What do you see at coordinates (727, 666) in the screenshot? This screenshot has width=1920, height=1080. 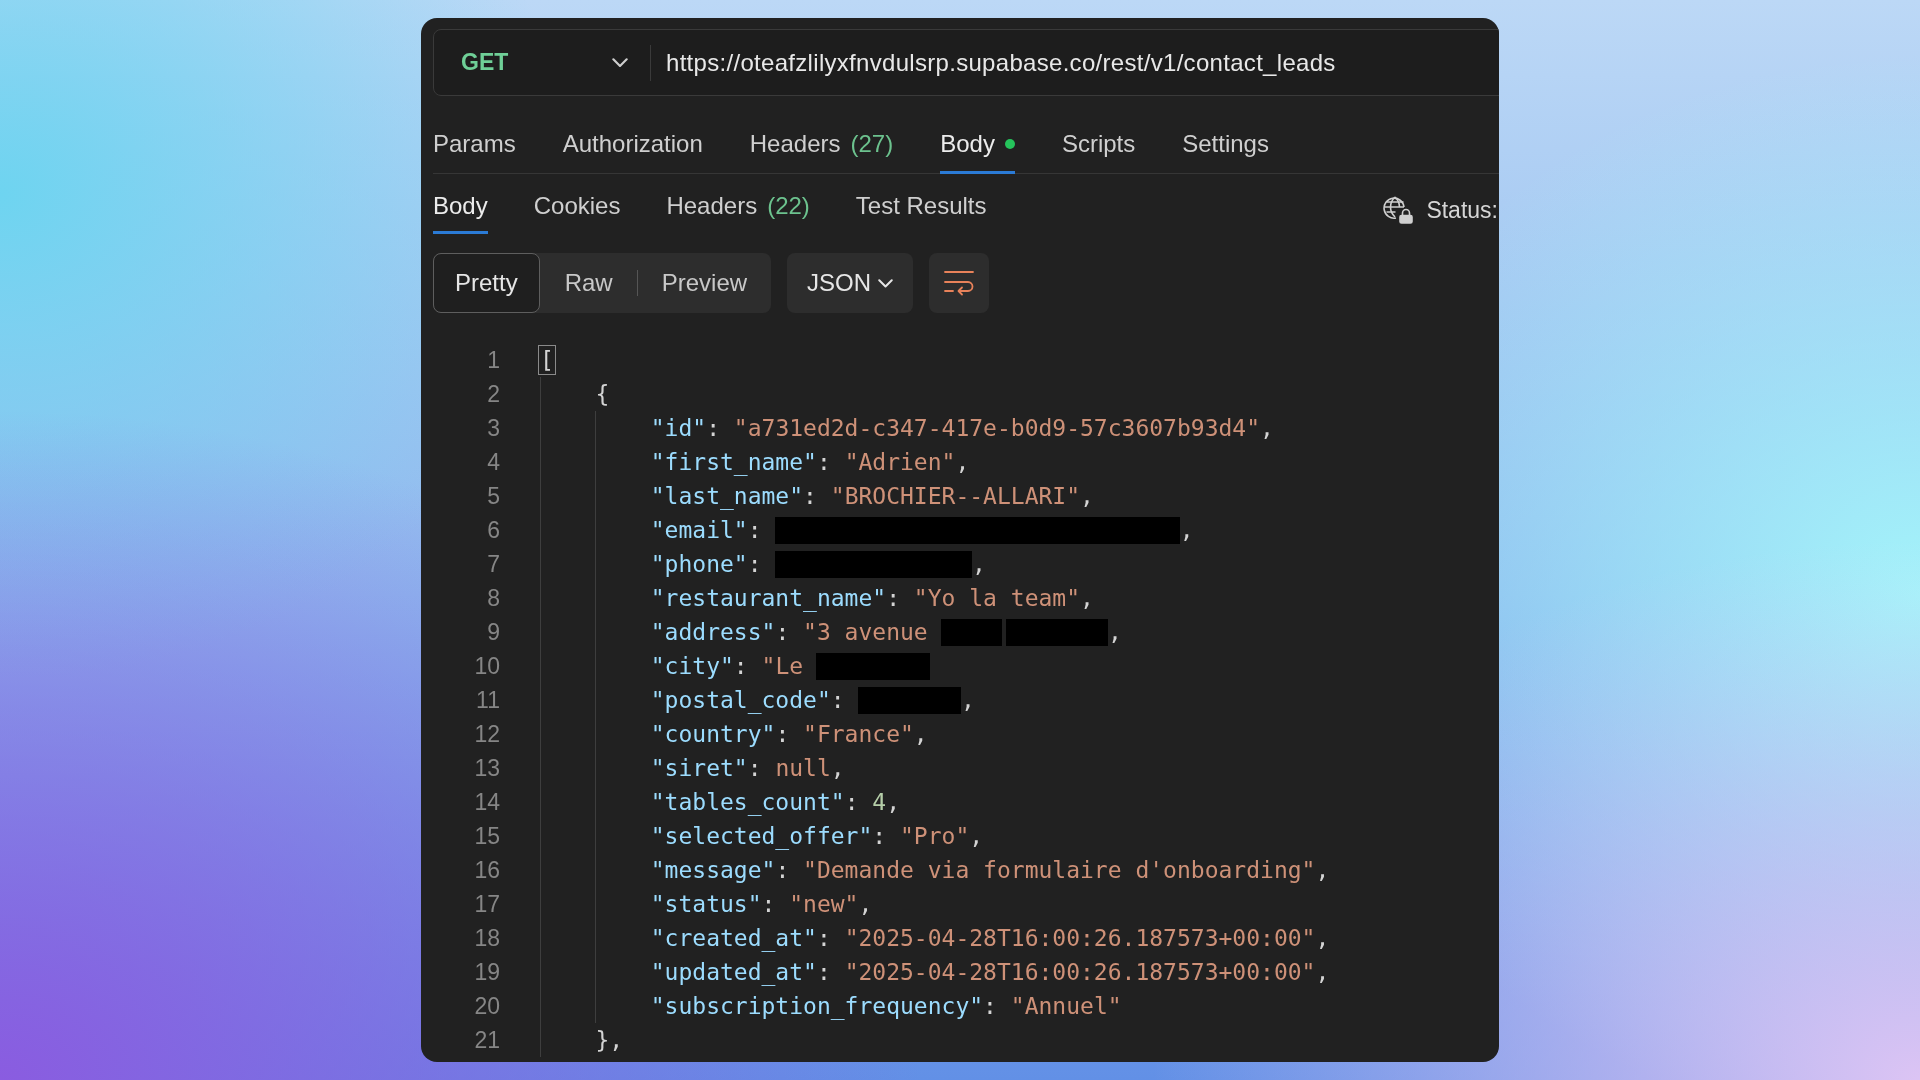 I see `code-text: "city": "Le` at bounding box center [727, 666].